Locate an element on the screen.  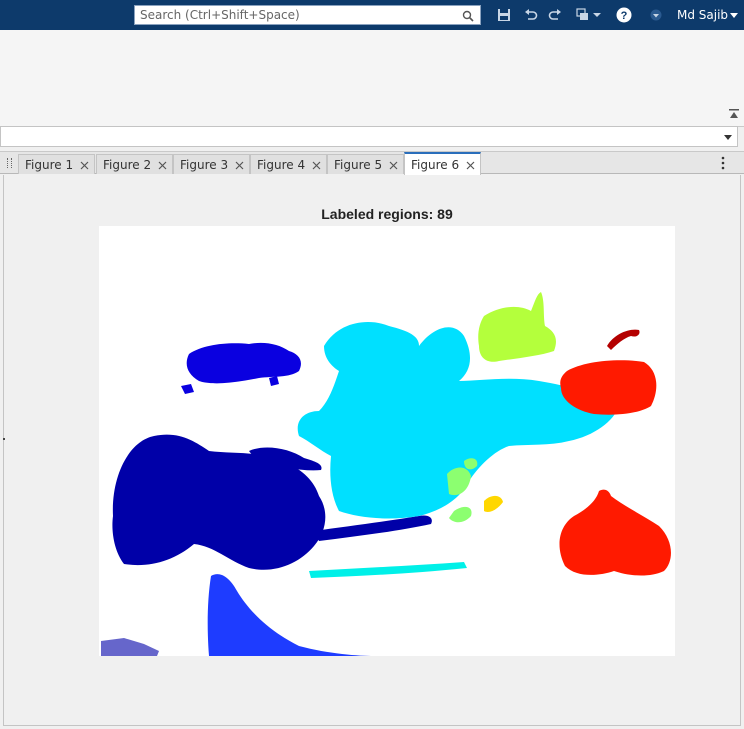
window-switch-icon is located at coordinates (583, 15).